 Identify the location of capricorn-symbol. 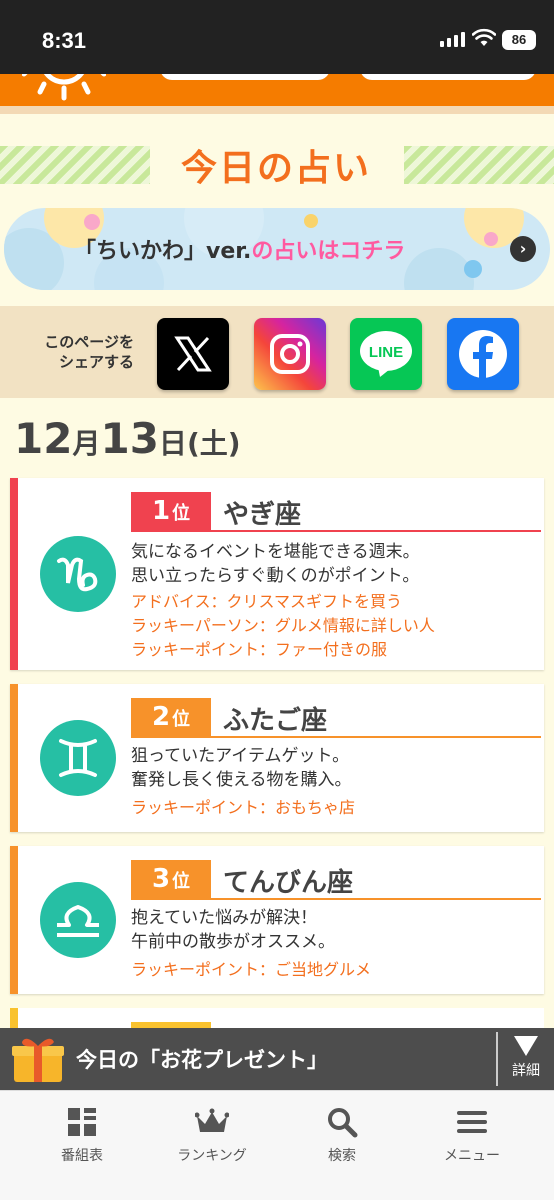
(77, 574).